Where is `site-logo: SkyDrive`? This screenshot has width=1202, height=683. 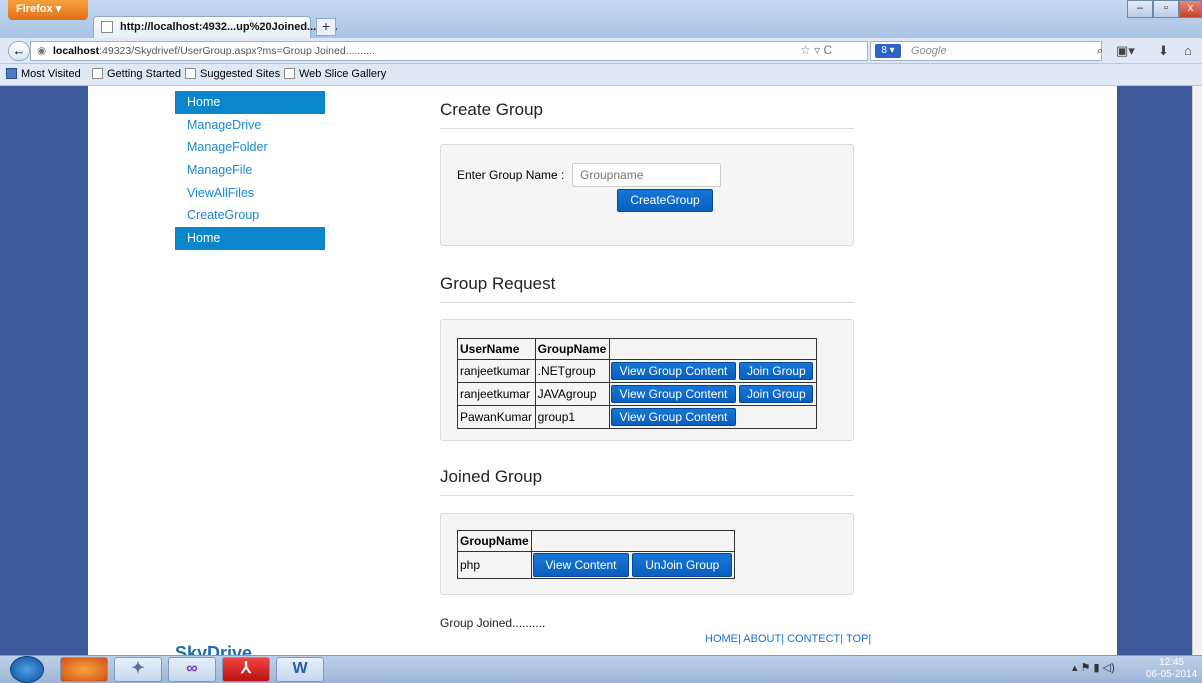 site-logo: SkyDrive is located at coordinates (214, 649).